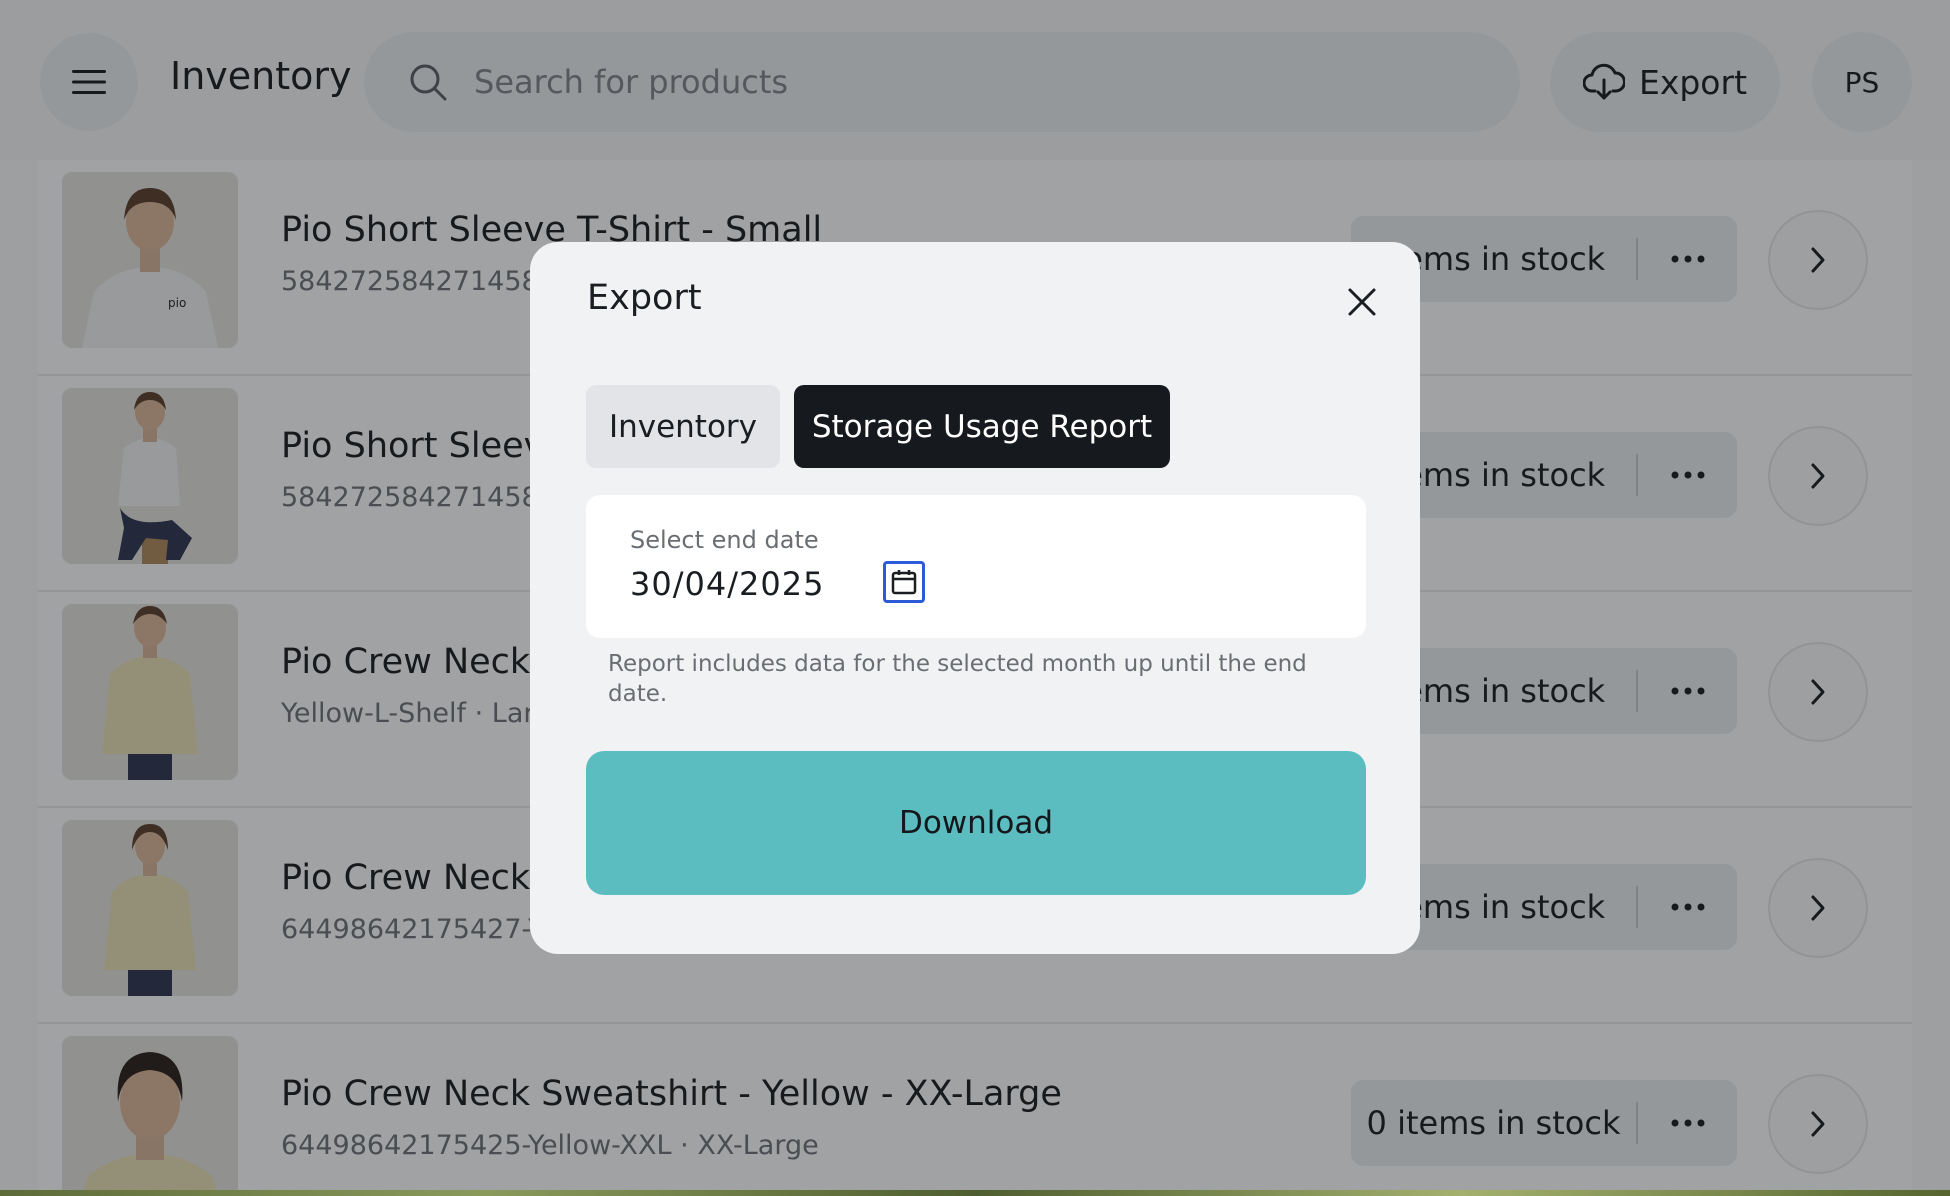 The height and width of the screenshot is (1196, 1950). What do you see at coordinates (724, 540) in the screenshot?
I see `end-date-label: Select end date` at bounding box center [724, 540].